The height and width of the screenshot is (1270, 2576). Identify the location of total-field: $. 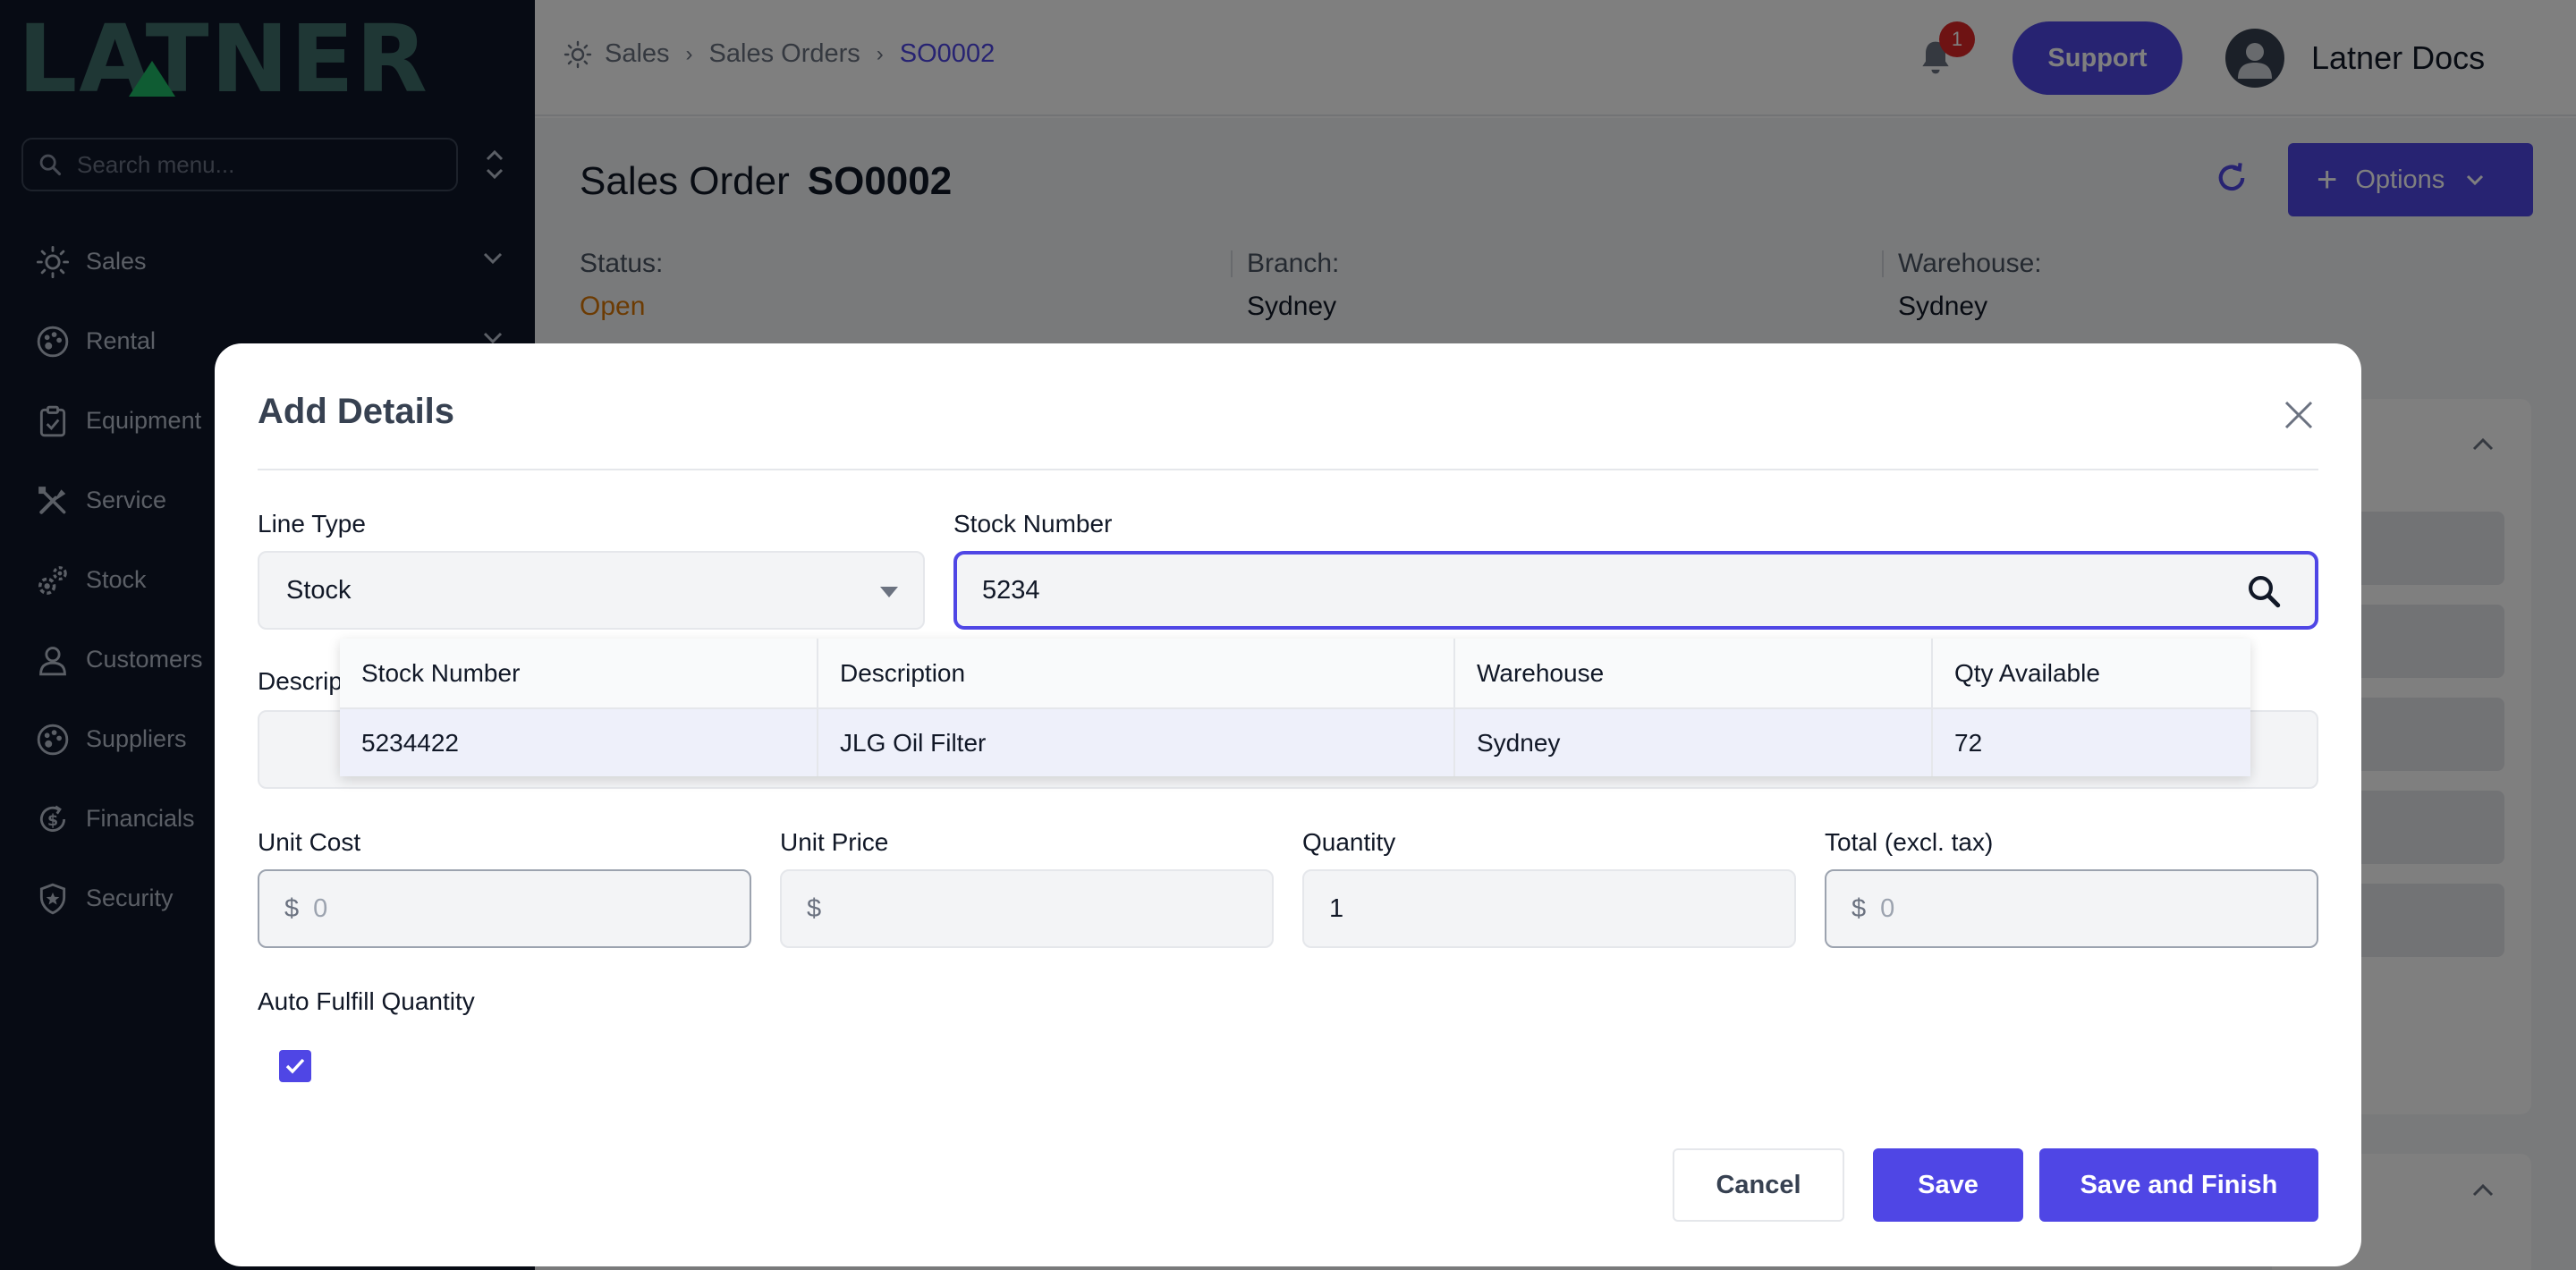
(2071, 909).